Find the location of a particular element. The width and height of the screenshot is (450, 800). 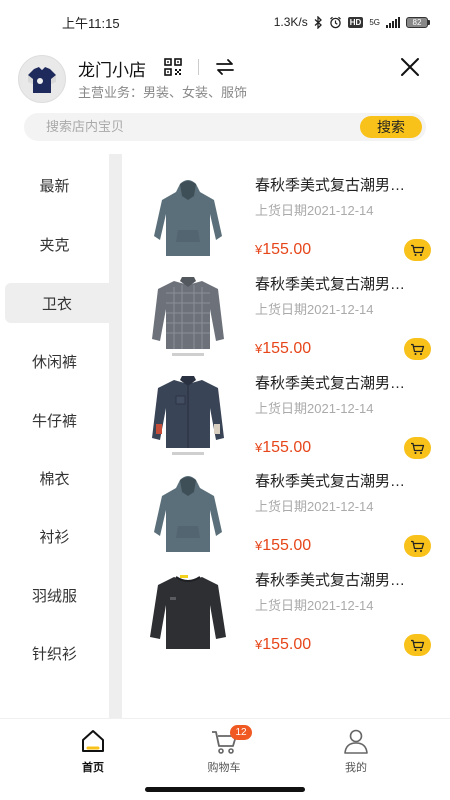

category-item-cotton-coat: 棉衣 is located at coordinates (54, 478).